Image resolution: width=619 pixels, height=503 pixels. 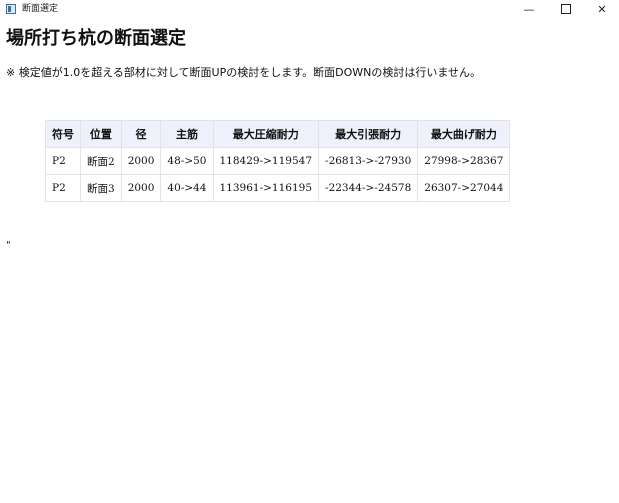 I want to click on cell-max-compression: 113961->116195, so click(x=266, y=188).